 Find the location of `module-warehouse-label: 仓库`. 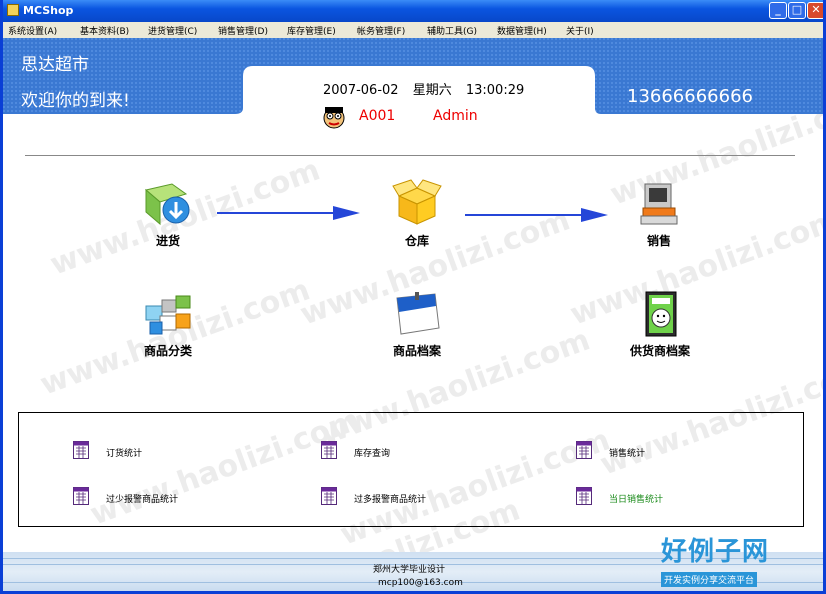

module-warehouse-label: 仓库 is located at coordinates (416, 241).